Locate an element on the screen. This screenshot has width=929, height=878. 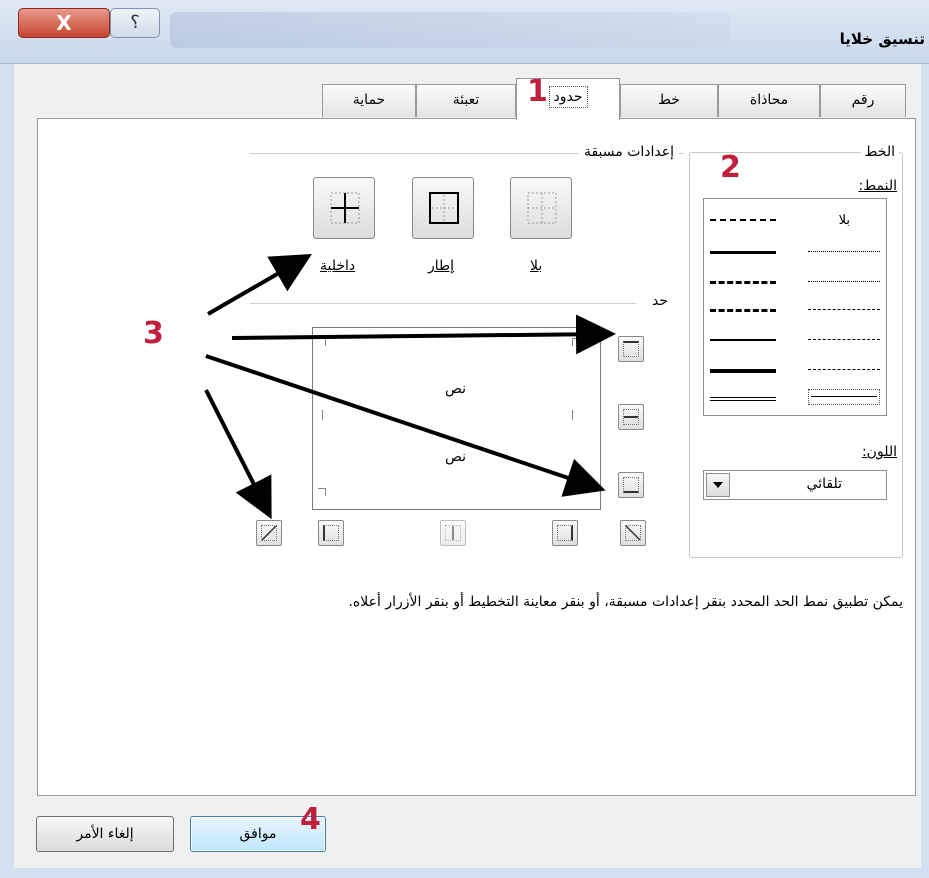
annotation-2: 2 is located at coordinates (730, 167).